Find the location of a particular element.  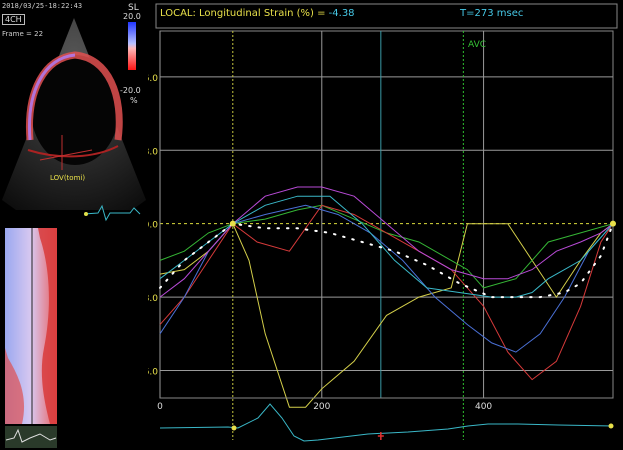

end-marker is located at coordinates (613, 223).